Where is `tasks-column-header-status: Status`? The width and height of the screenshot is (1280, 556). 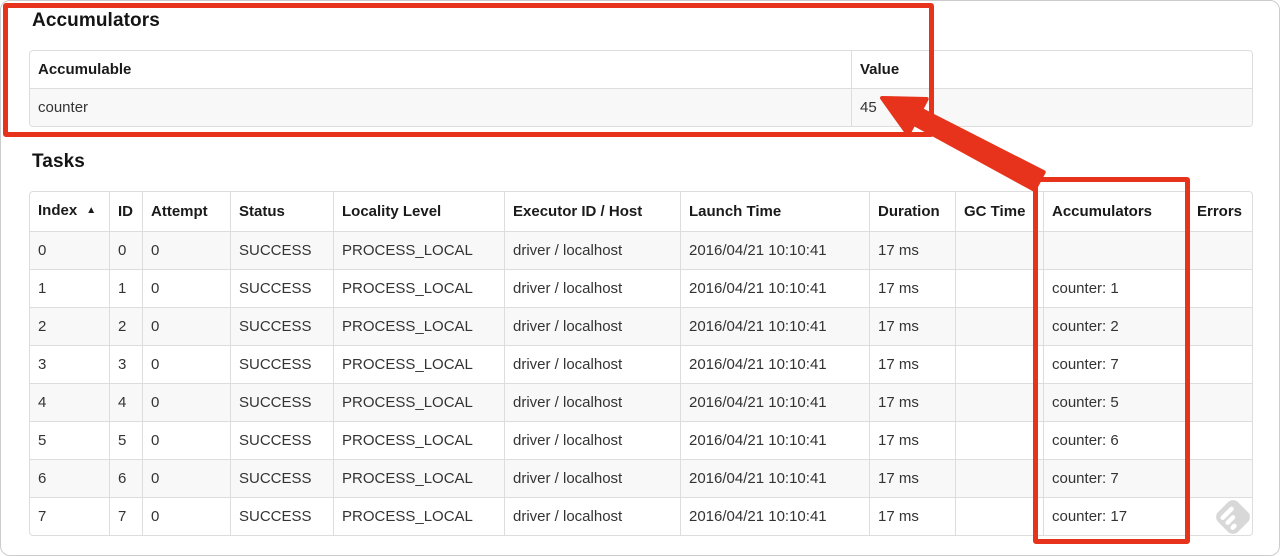 tasks-column-header-status: Status is located at coordinates (281, 211).